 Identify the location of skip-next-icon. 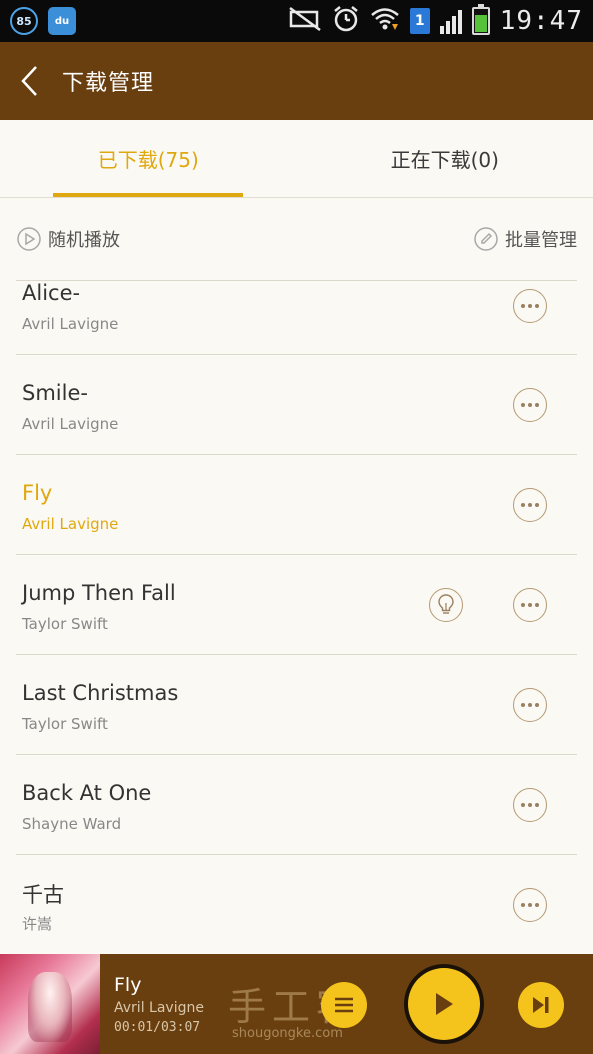
(541, 1005).